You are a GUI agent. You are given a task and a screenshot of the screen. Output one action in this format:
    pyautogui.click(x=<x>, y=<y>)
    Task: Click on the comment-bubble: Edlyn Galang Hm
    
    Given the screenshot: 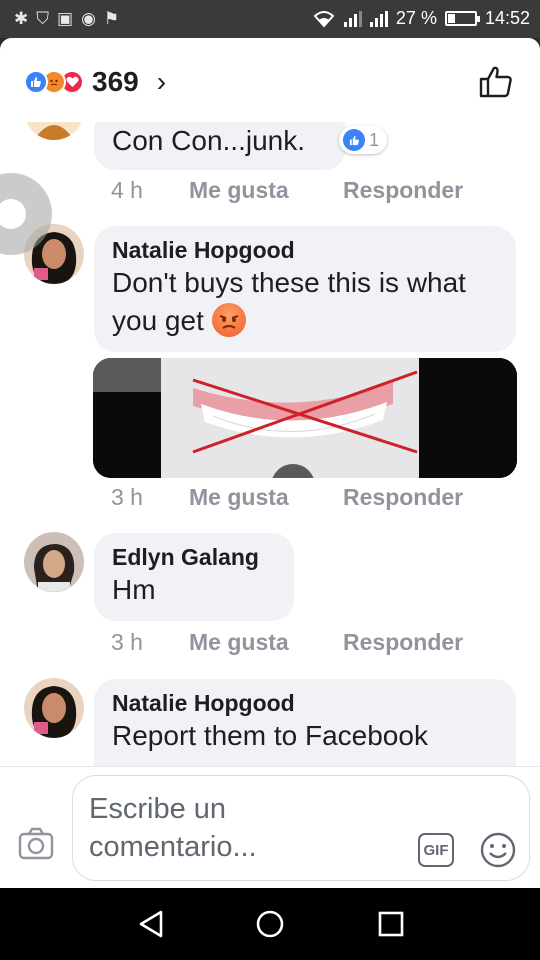 What is the action you would take?
    pyautogui.click(x=194, y=577)
    